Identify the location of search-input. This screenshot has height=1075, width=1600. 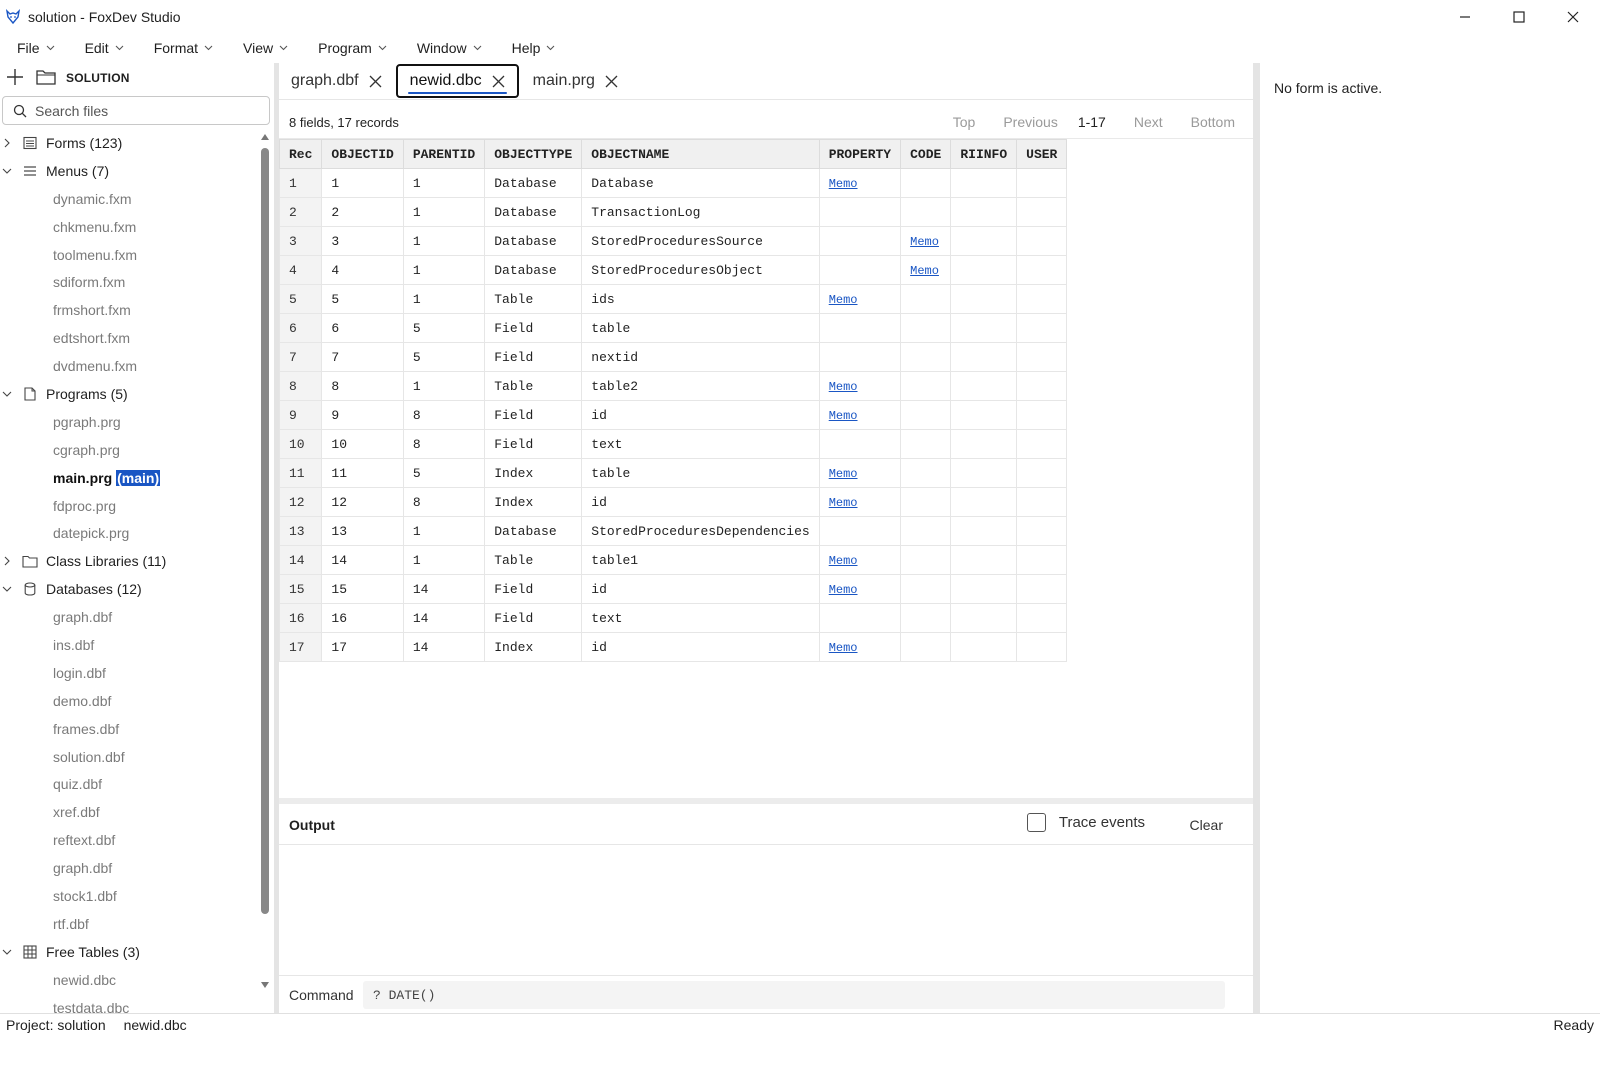
(145, 110).